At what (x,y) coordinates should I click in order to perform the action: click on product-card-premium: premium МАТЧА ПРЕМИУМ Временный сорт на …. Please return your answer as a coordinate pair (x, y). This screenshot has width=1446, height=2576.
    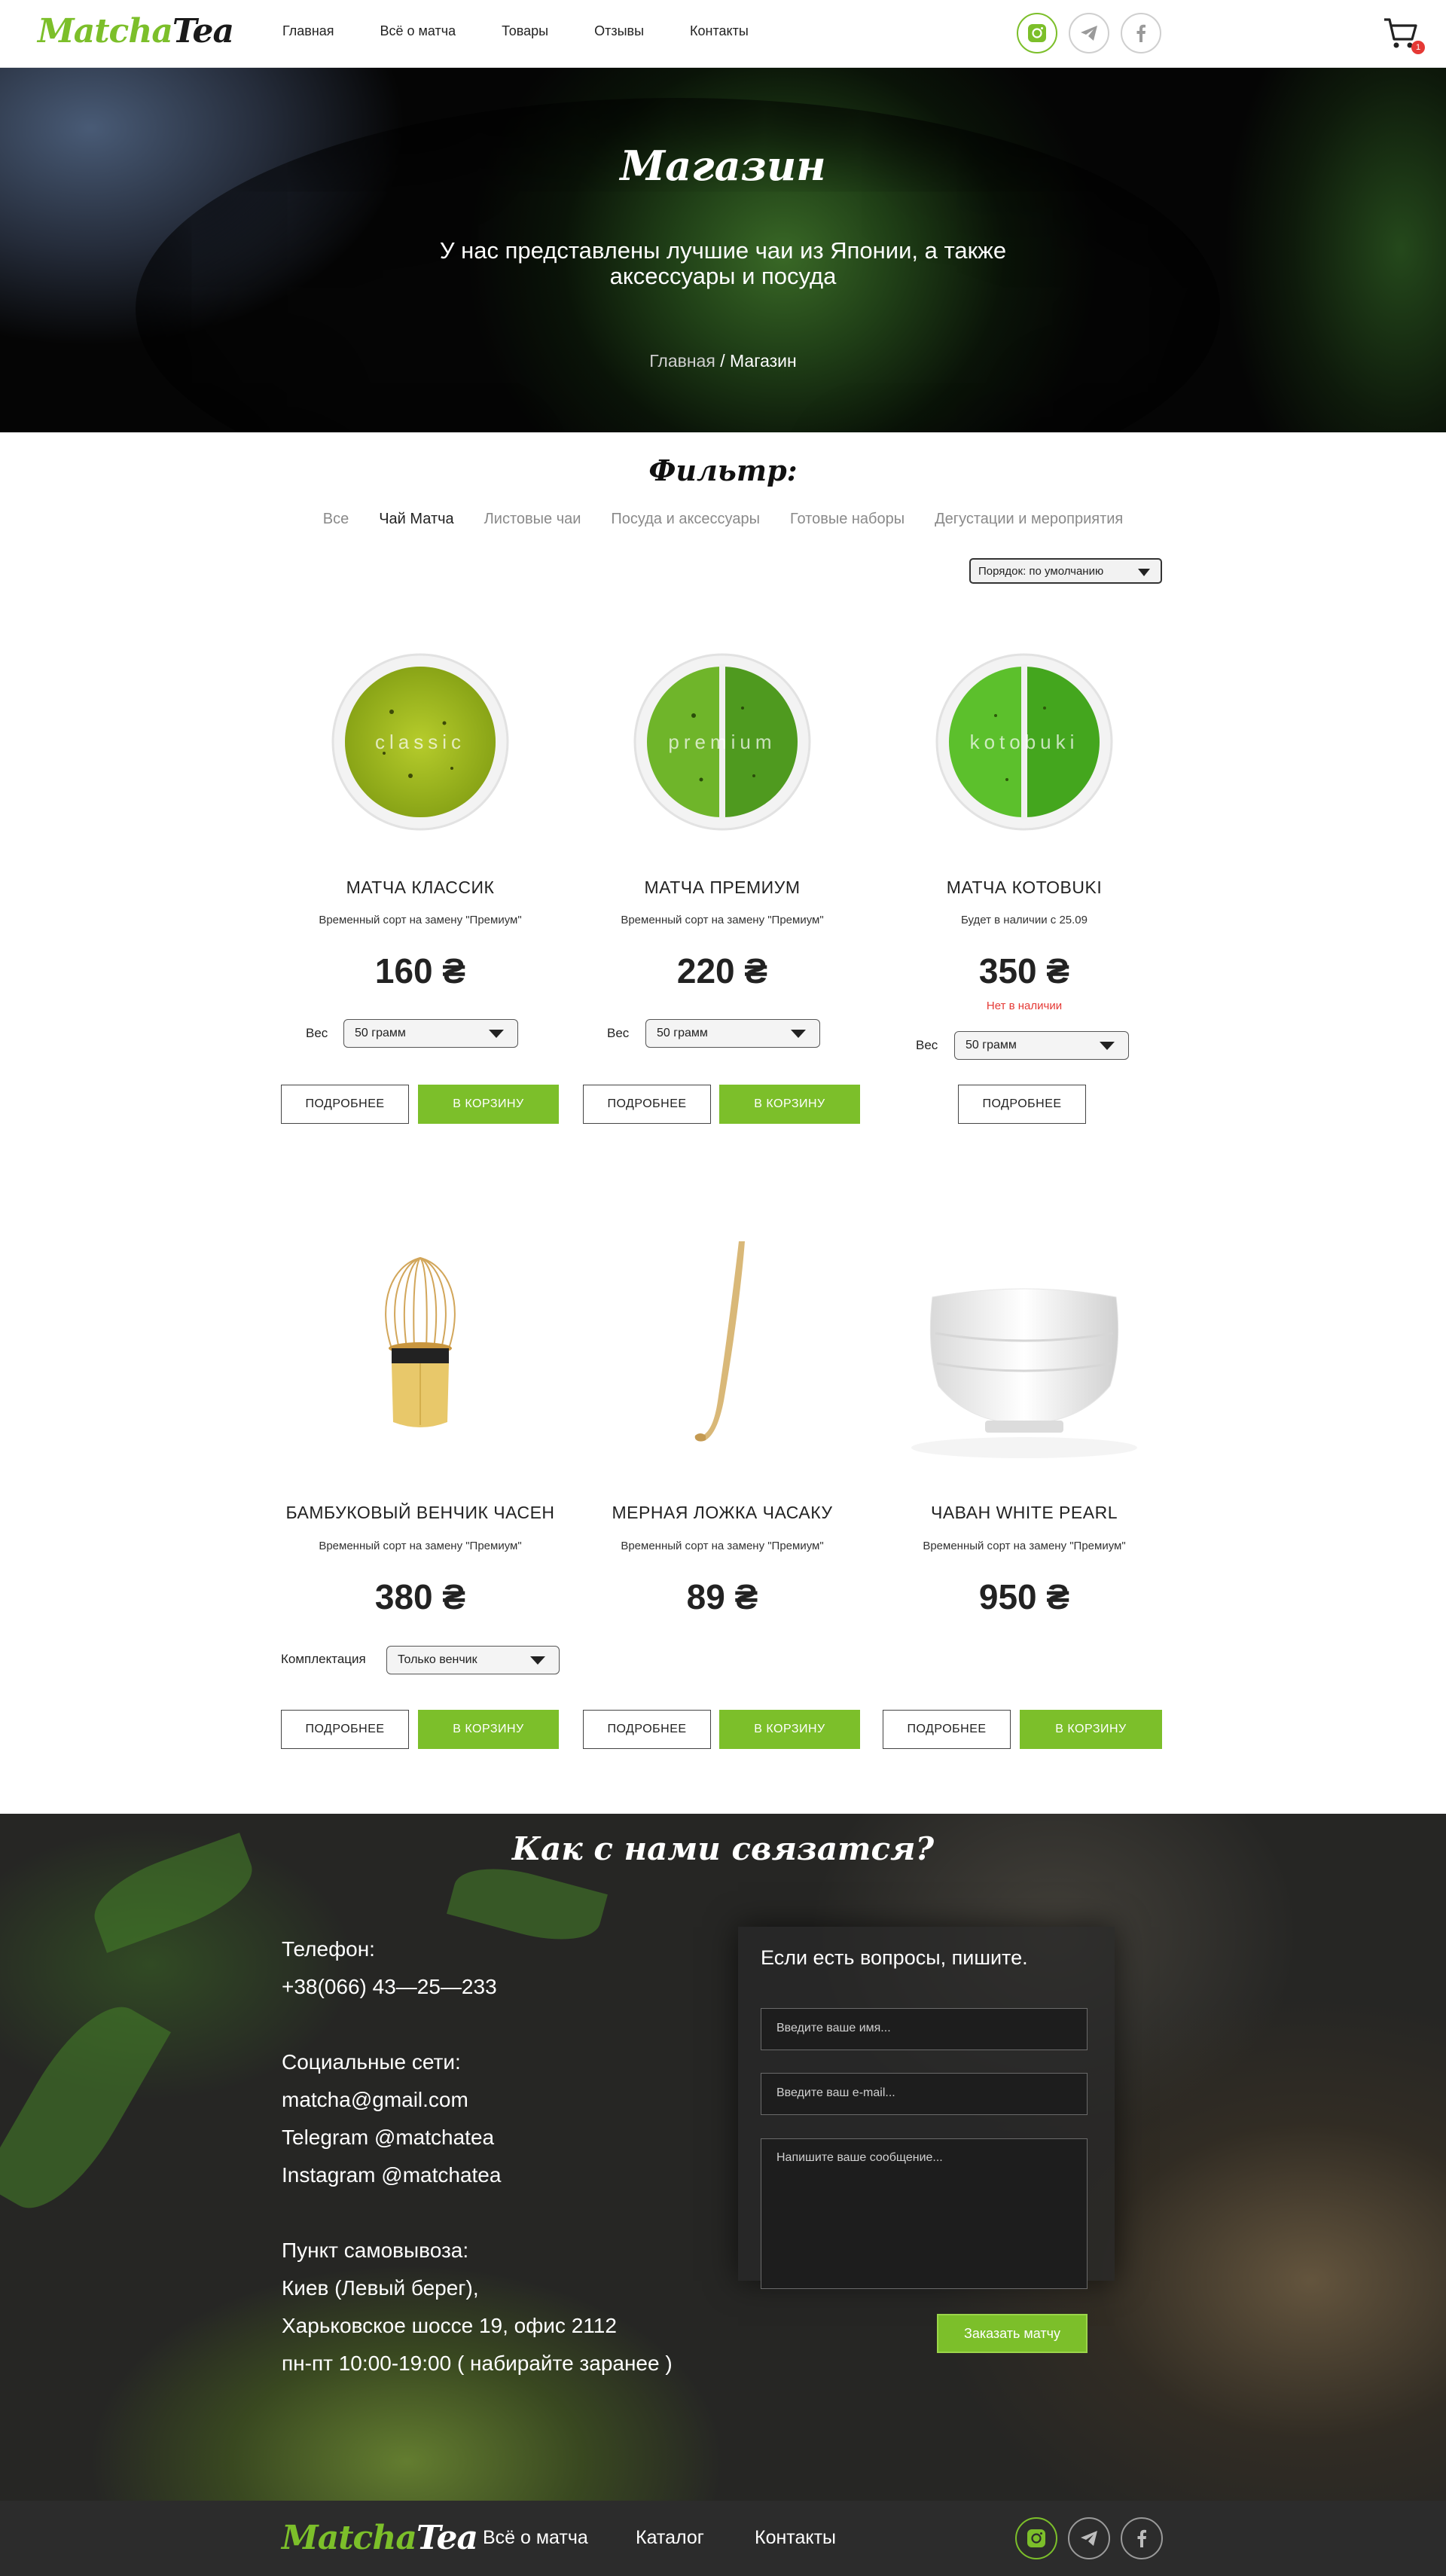
    Looking at the image, I should click on (722, 878).